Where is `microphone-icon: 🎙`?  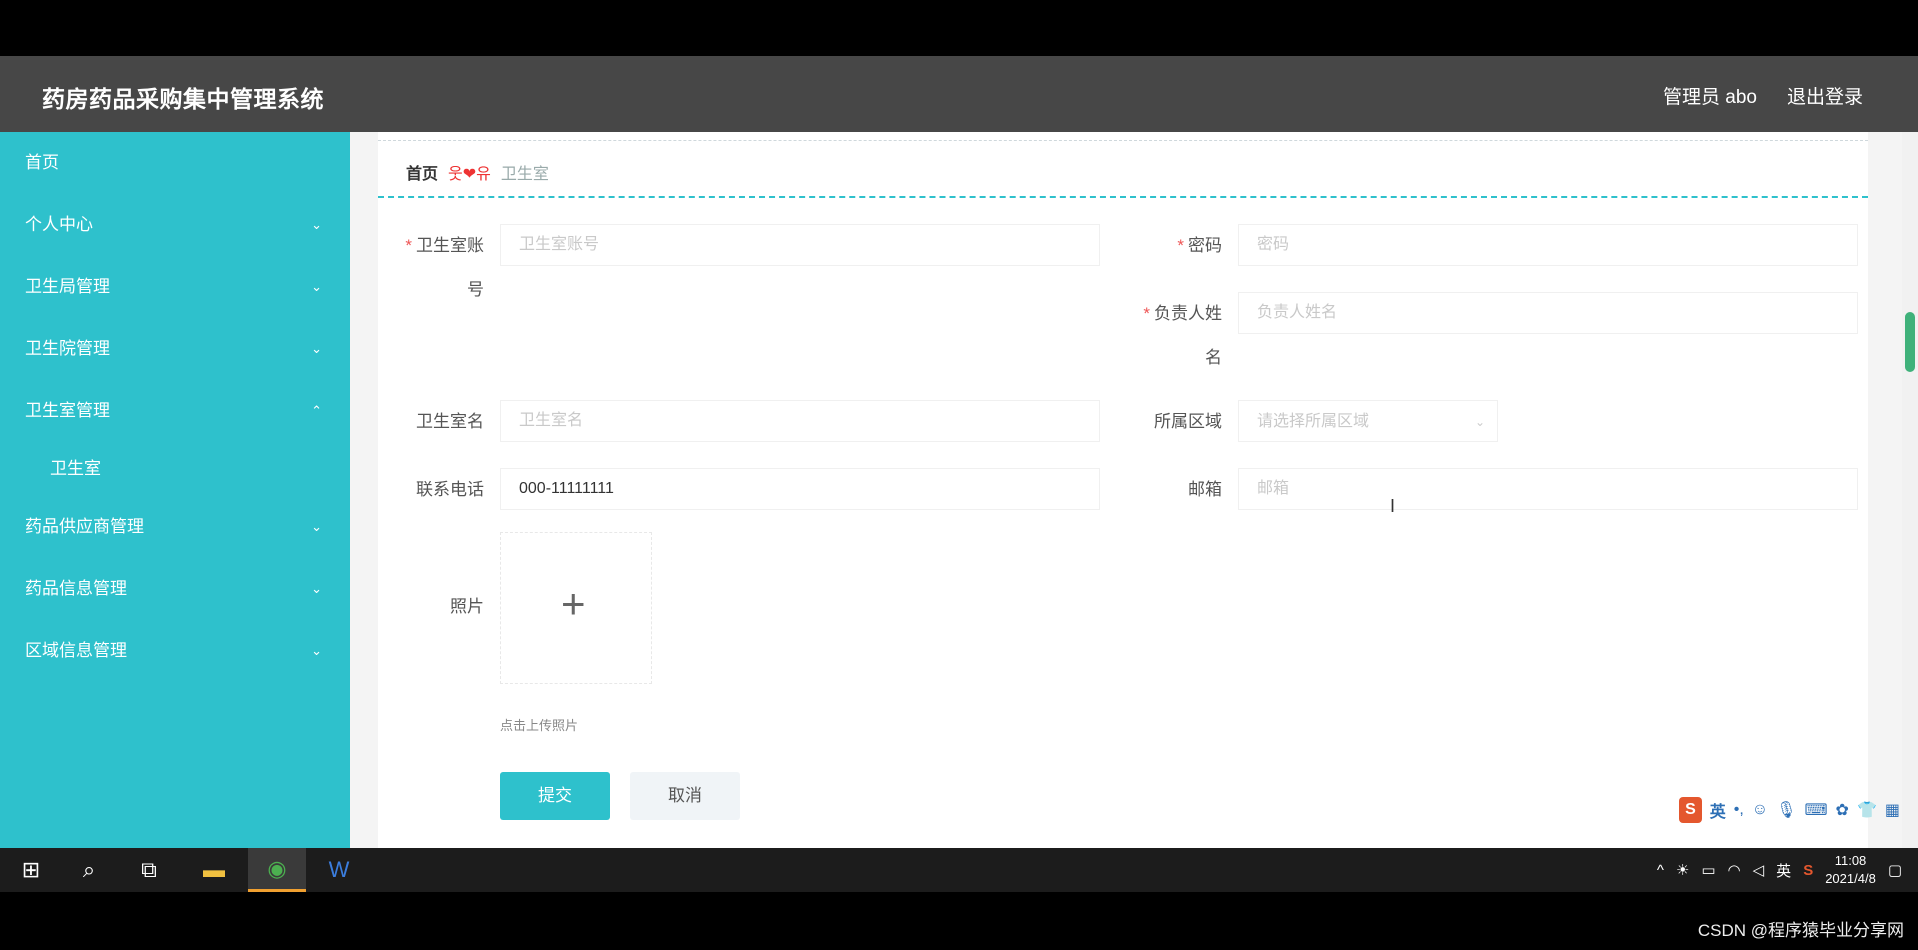 microphone-icon: 🎙 is located at coordinates (1786, 810).